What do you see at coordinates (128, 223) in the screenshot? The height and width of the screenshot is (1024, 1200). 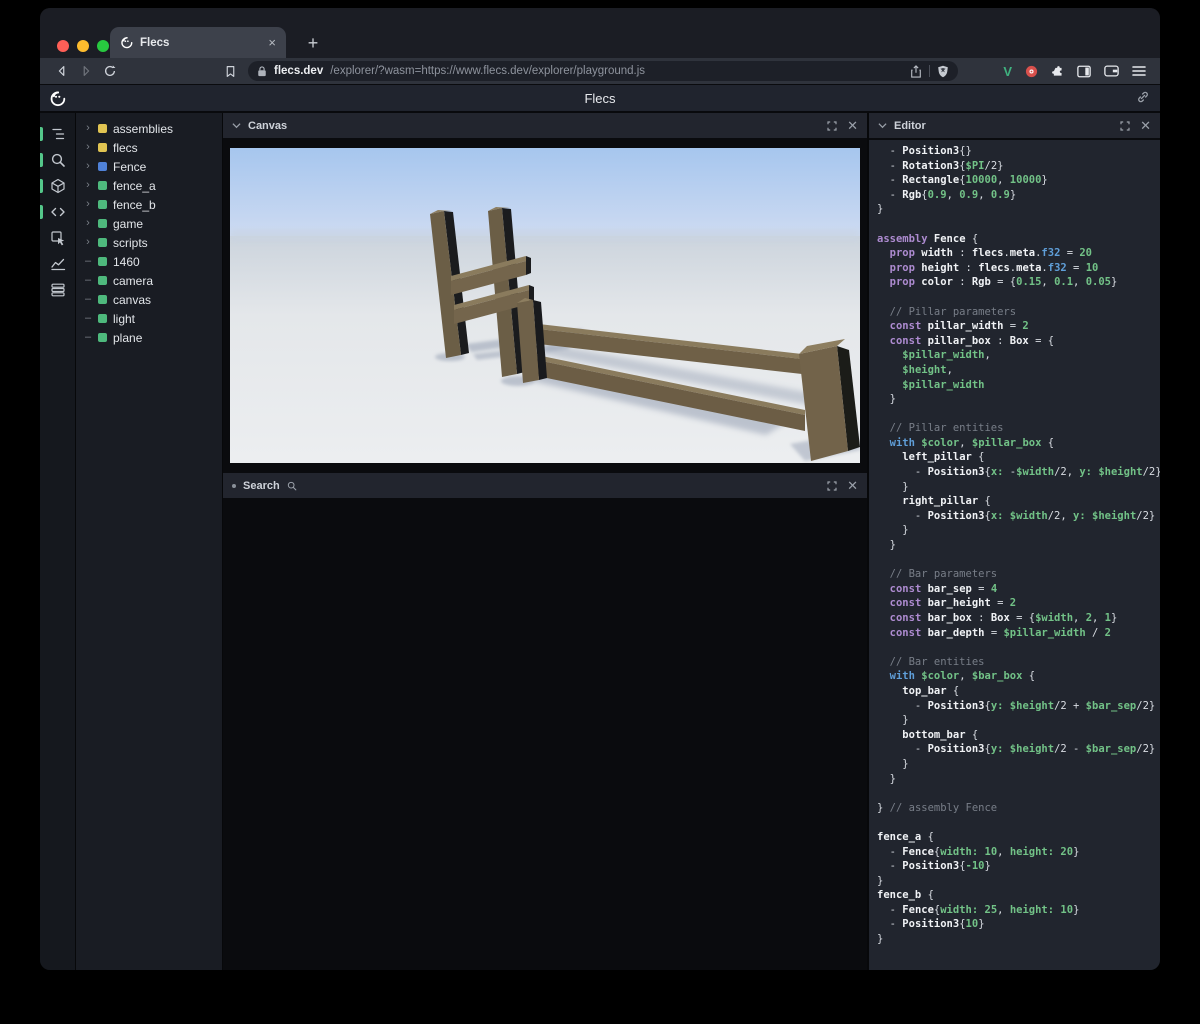 I see `entity-label: game` at bounding box center [128, 223].